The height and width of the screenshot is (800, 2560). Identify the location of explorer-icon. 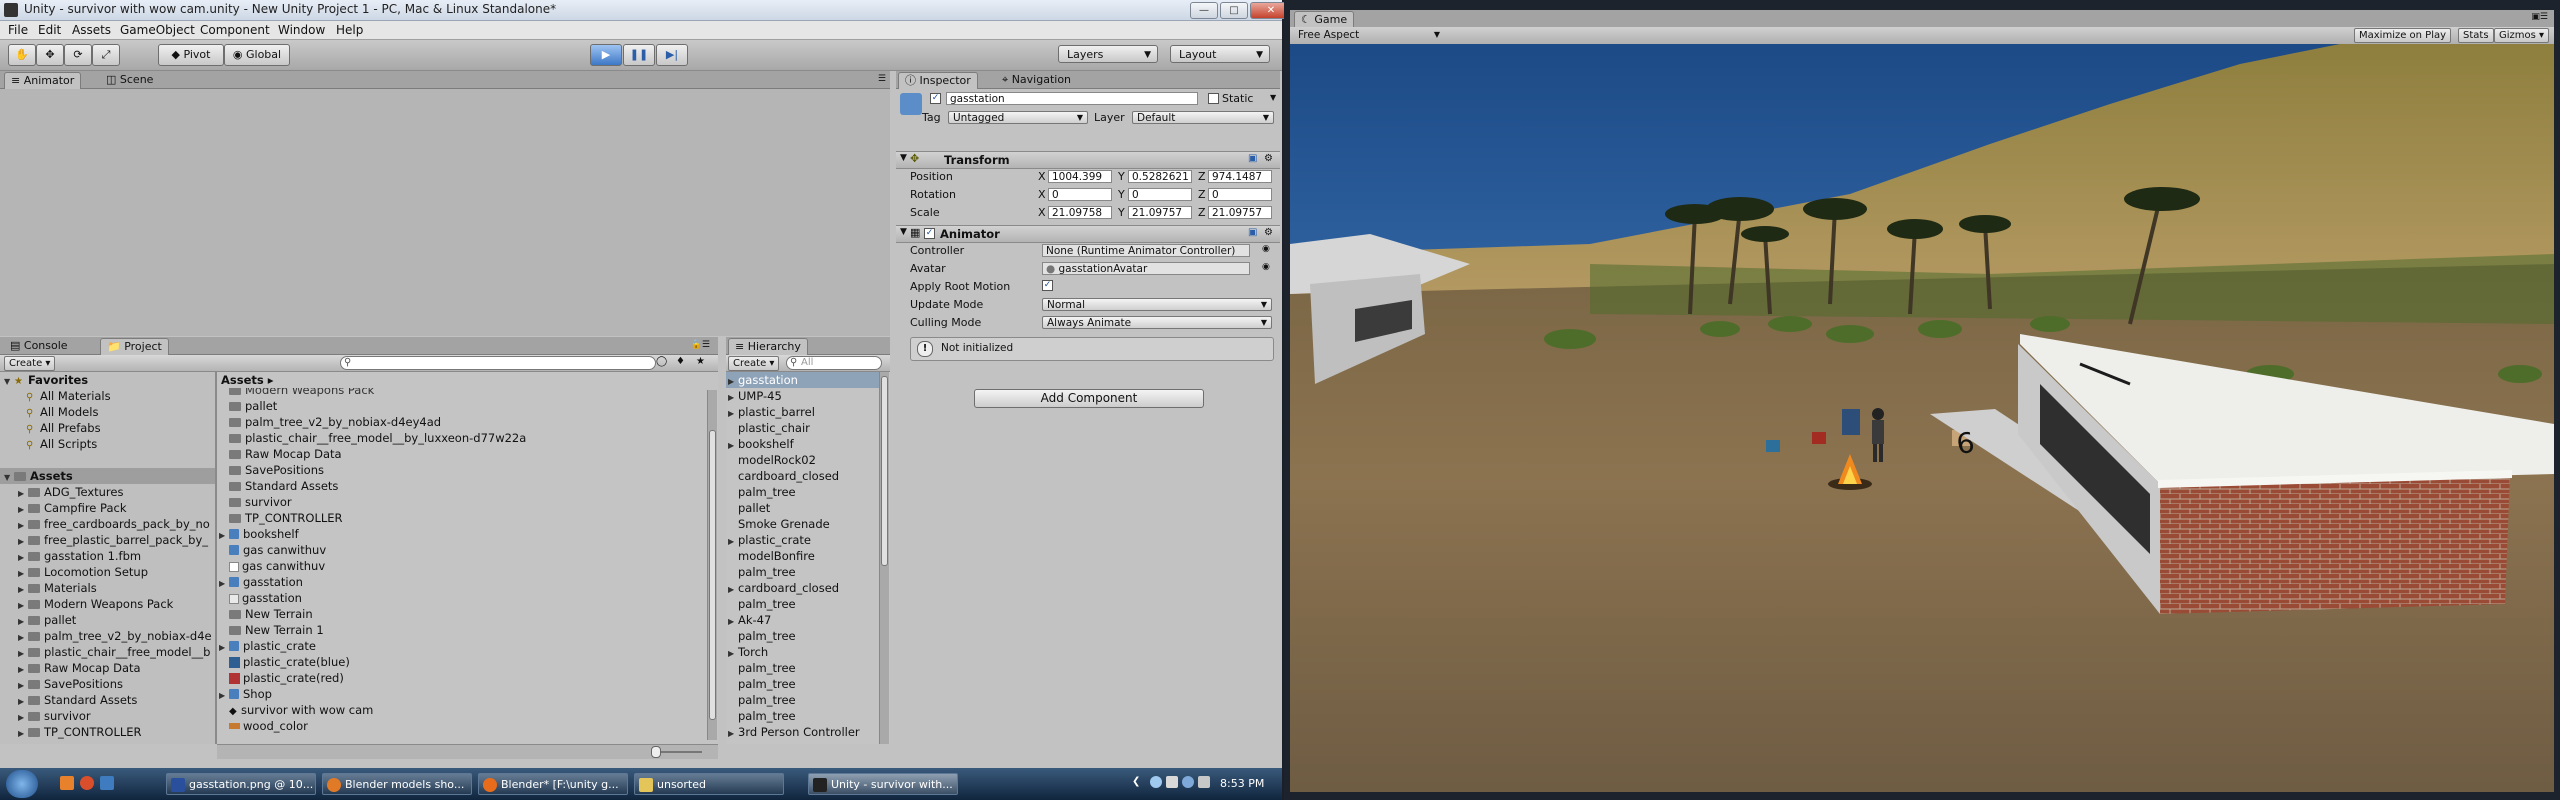
(107, 783).